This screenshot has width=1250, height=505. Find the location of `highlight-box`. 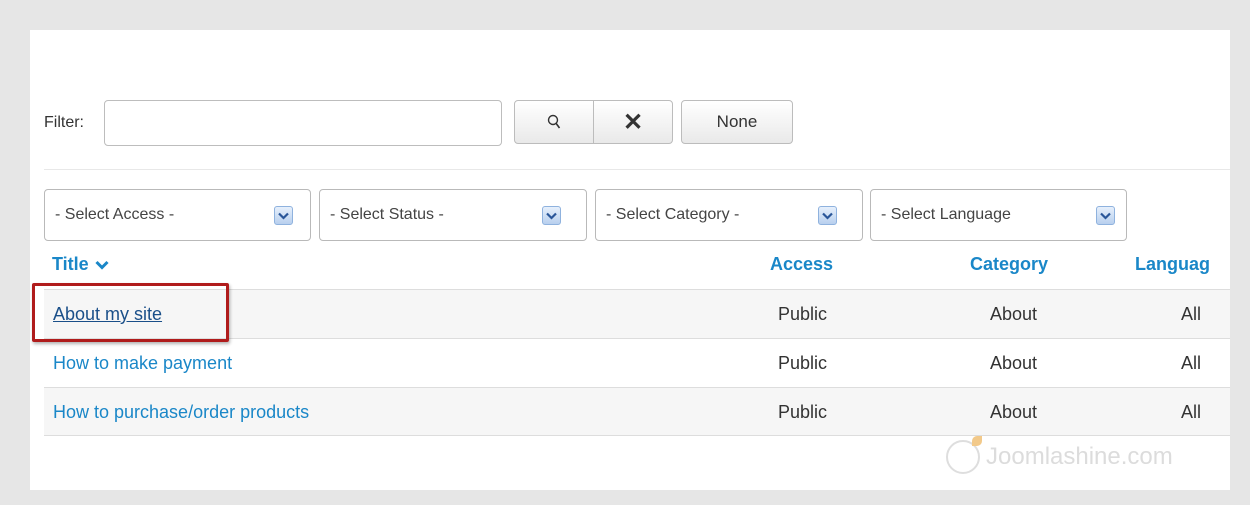

highlight-box is located at coordinates (130, 312).